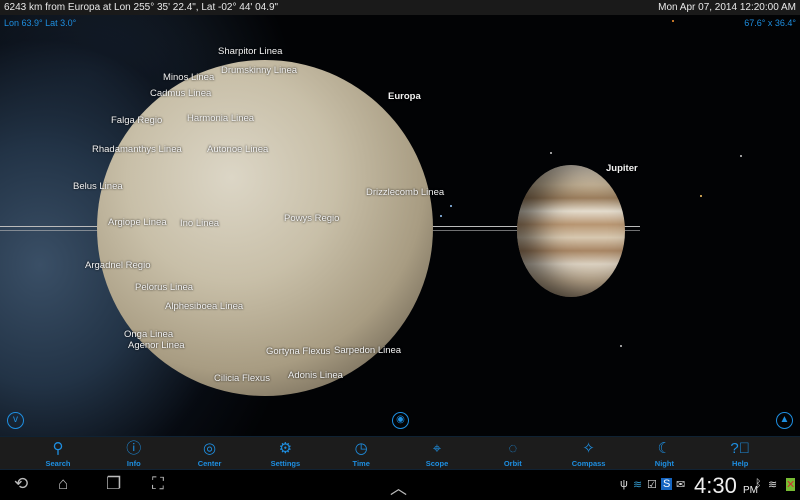  What do you see at coordinates (137, 222) in the screenshot?
I see `feature-label: Argiope Linea` at bounding box center [137, 222].